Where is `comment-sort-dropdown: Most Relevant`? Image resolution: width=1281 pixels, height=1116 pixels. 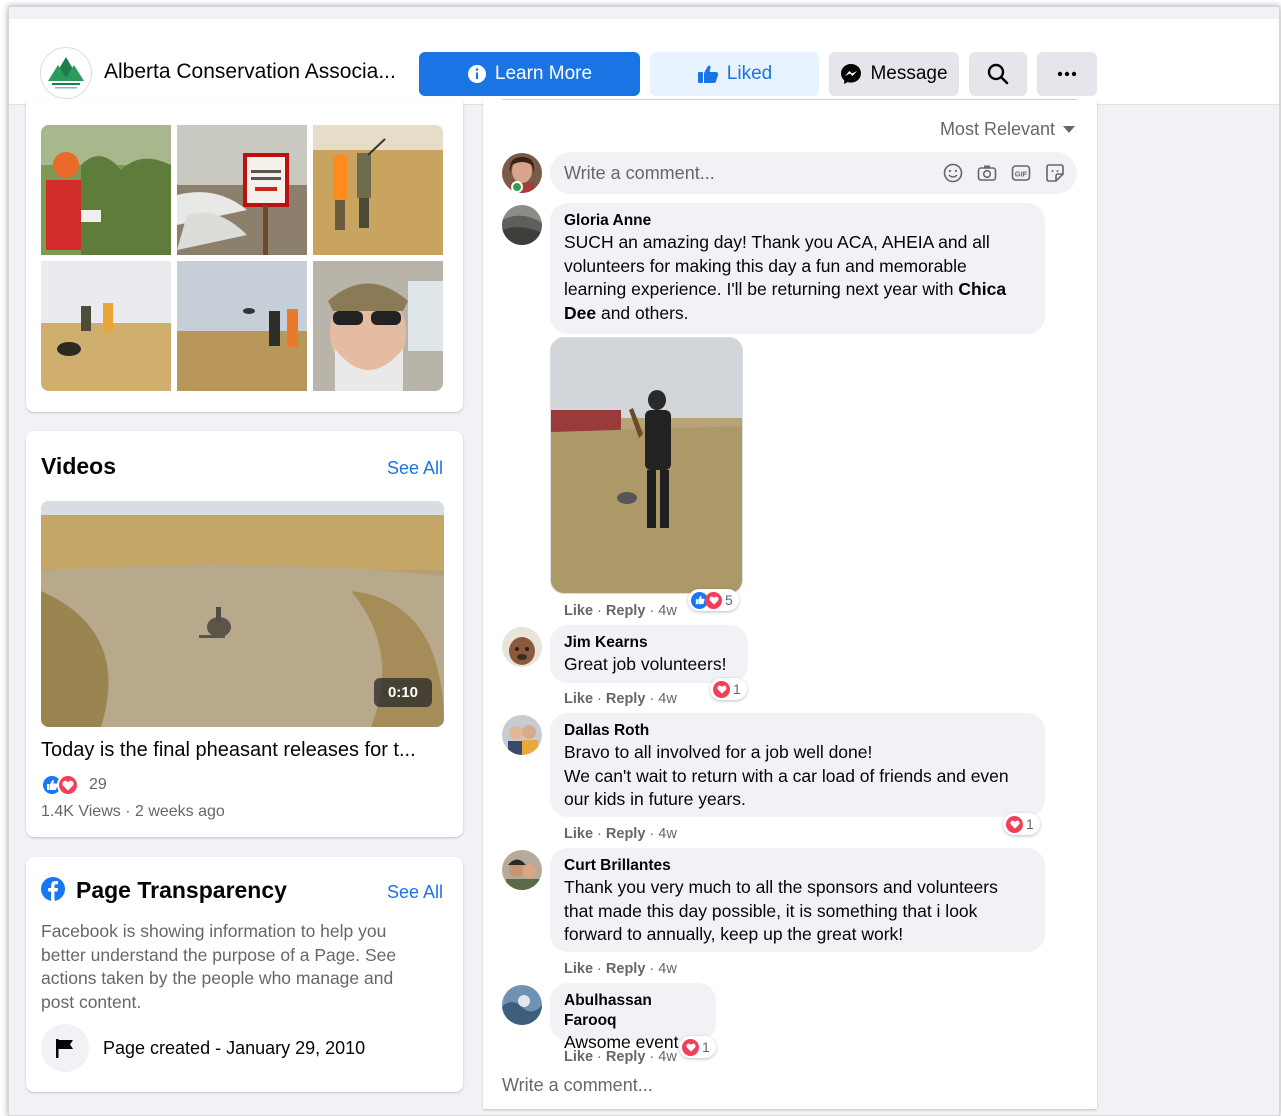 comment-sort-dropdown: Most Relevant is located at coordinates (1007, 129).